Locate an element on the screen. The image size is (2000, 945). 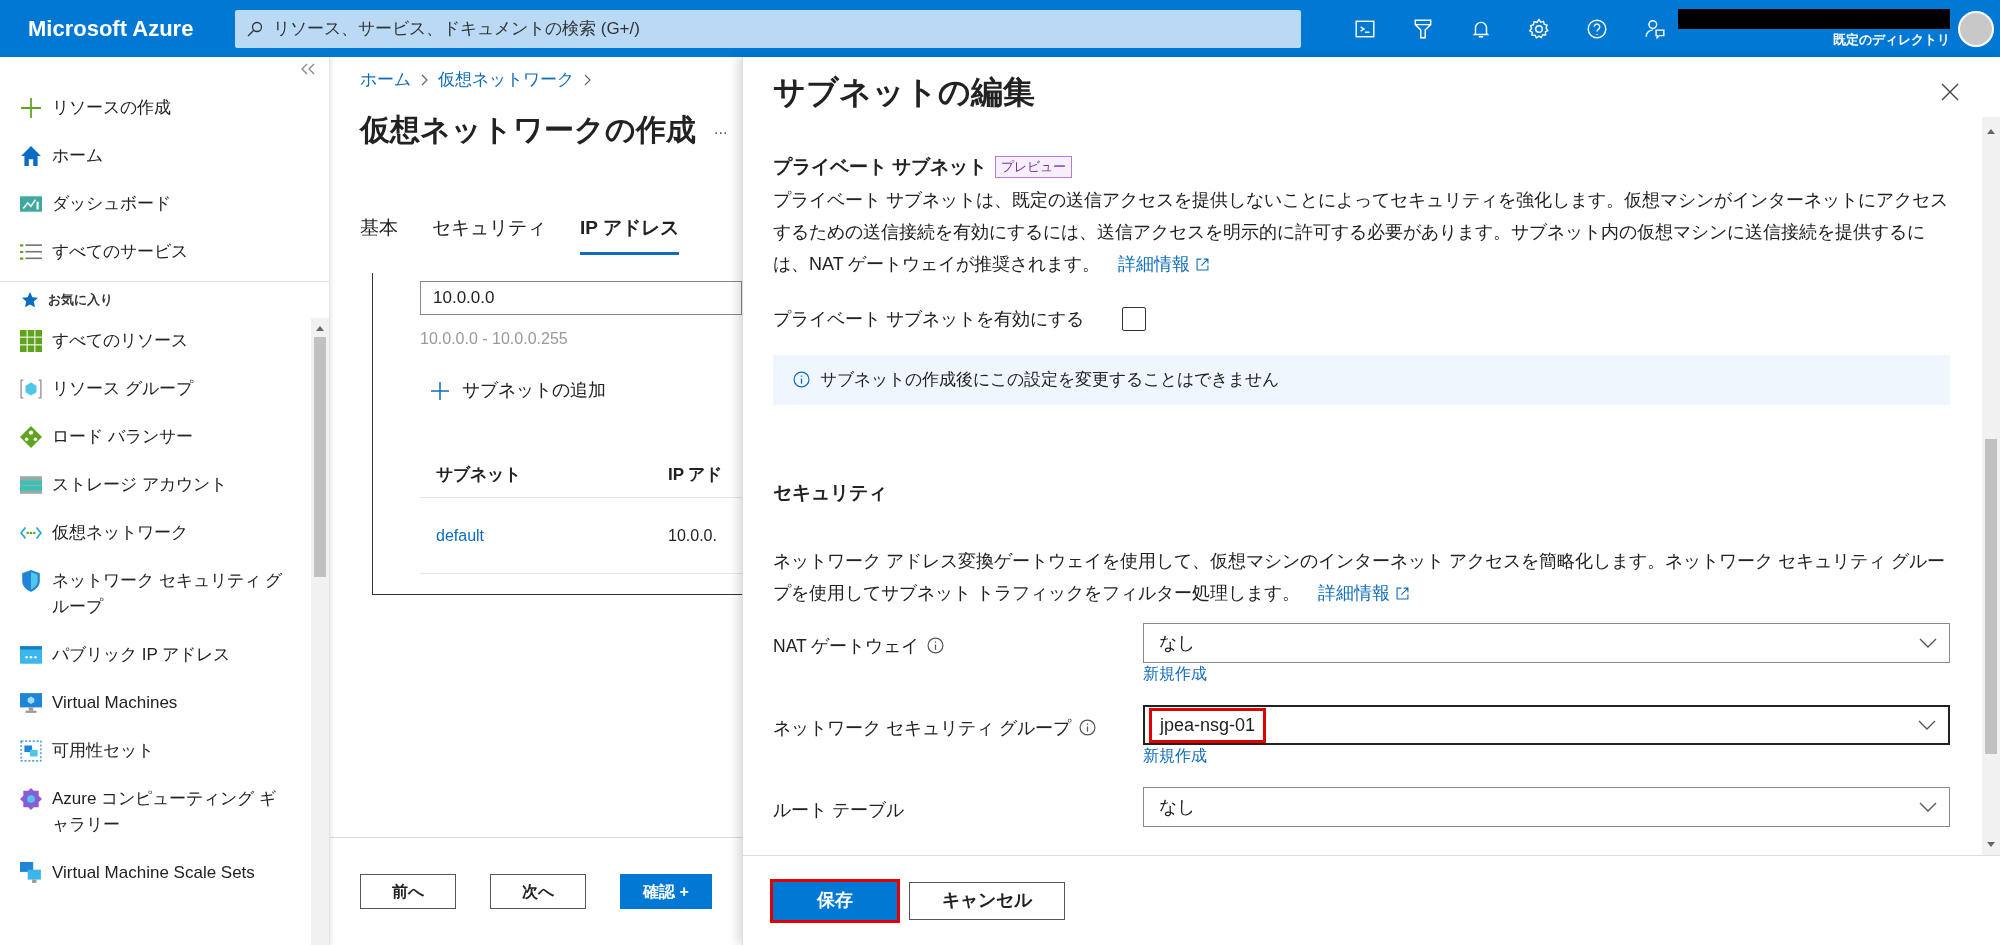
monitors-icon is located at coordinates (31, 872).